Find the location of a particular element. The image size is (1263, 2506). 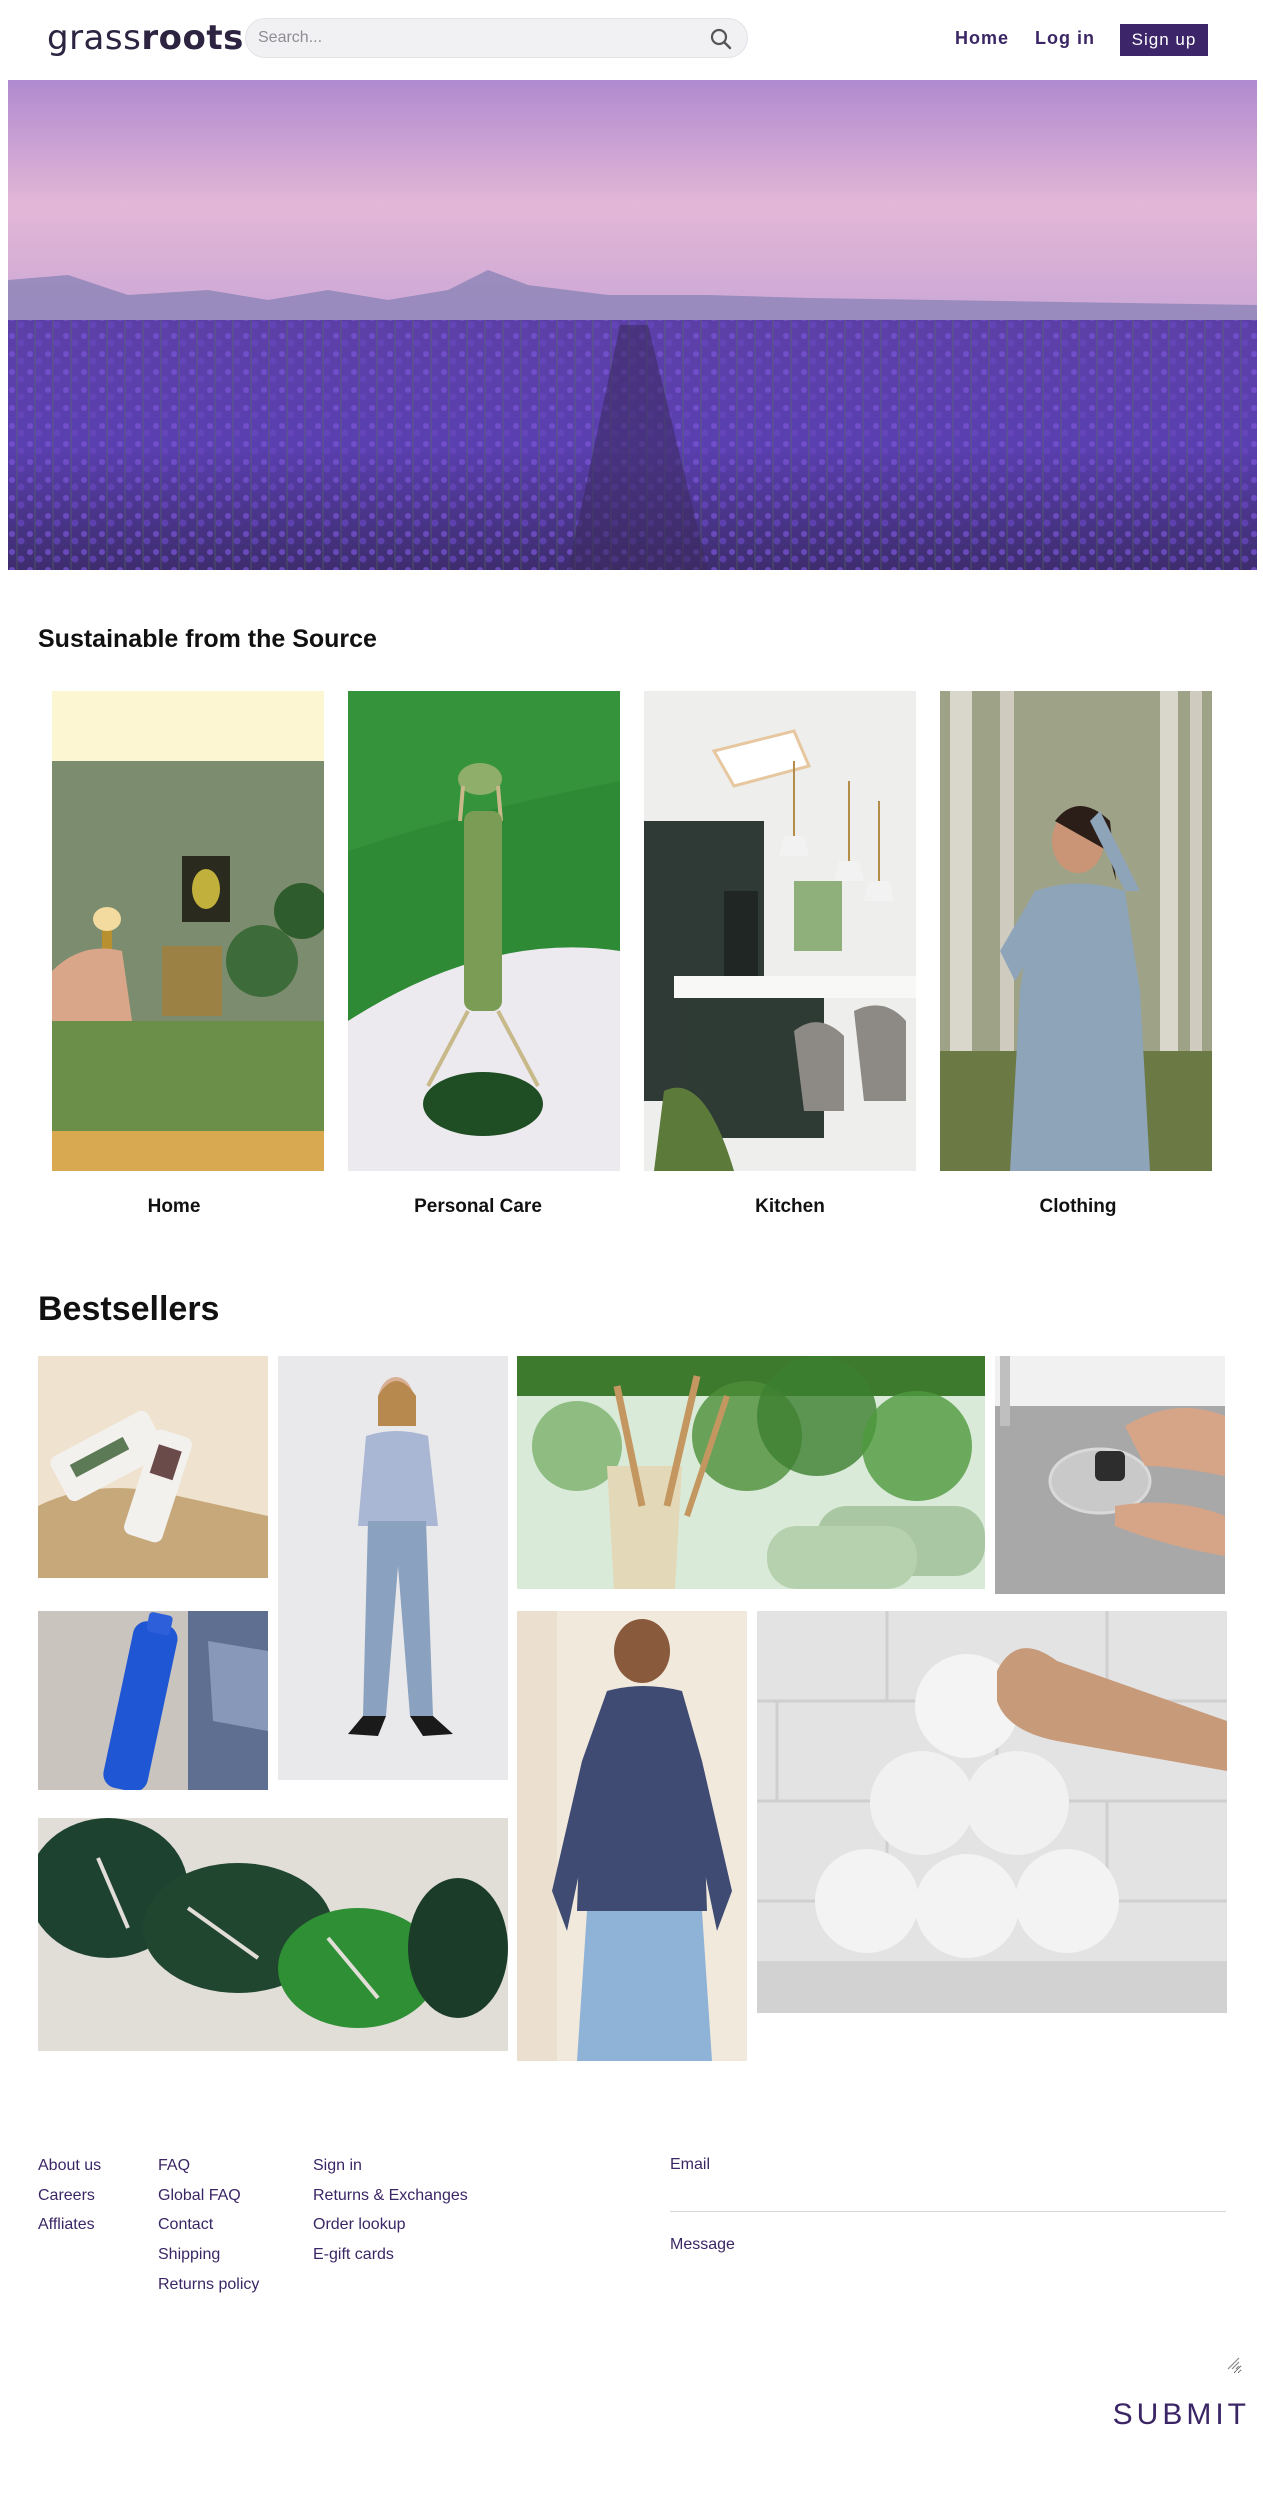

sustainable-section-title: Sustainable from the Source is located at coordinates (207, 639).